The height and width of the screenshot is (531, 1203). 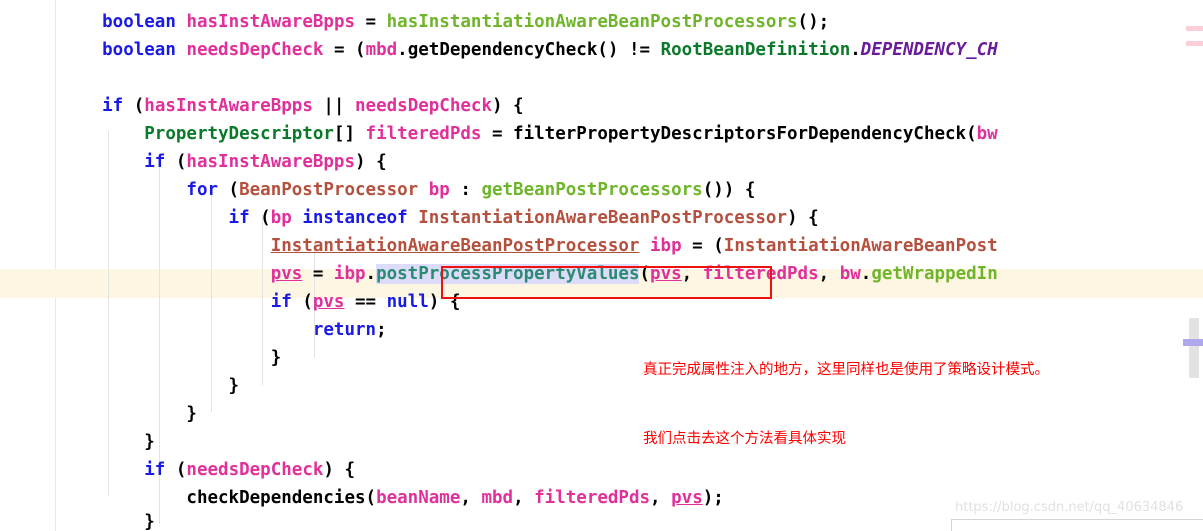 I want to click on code-line: return;, so click(x=202, y=330).